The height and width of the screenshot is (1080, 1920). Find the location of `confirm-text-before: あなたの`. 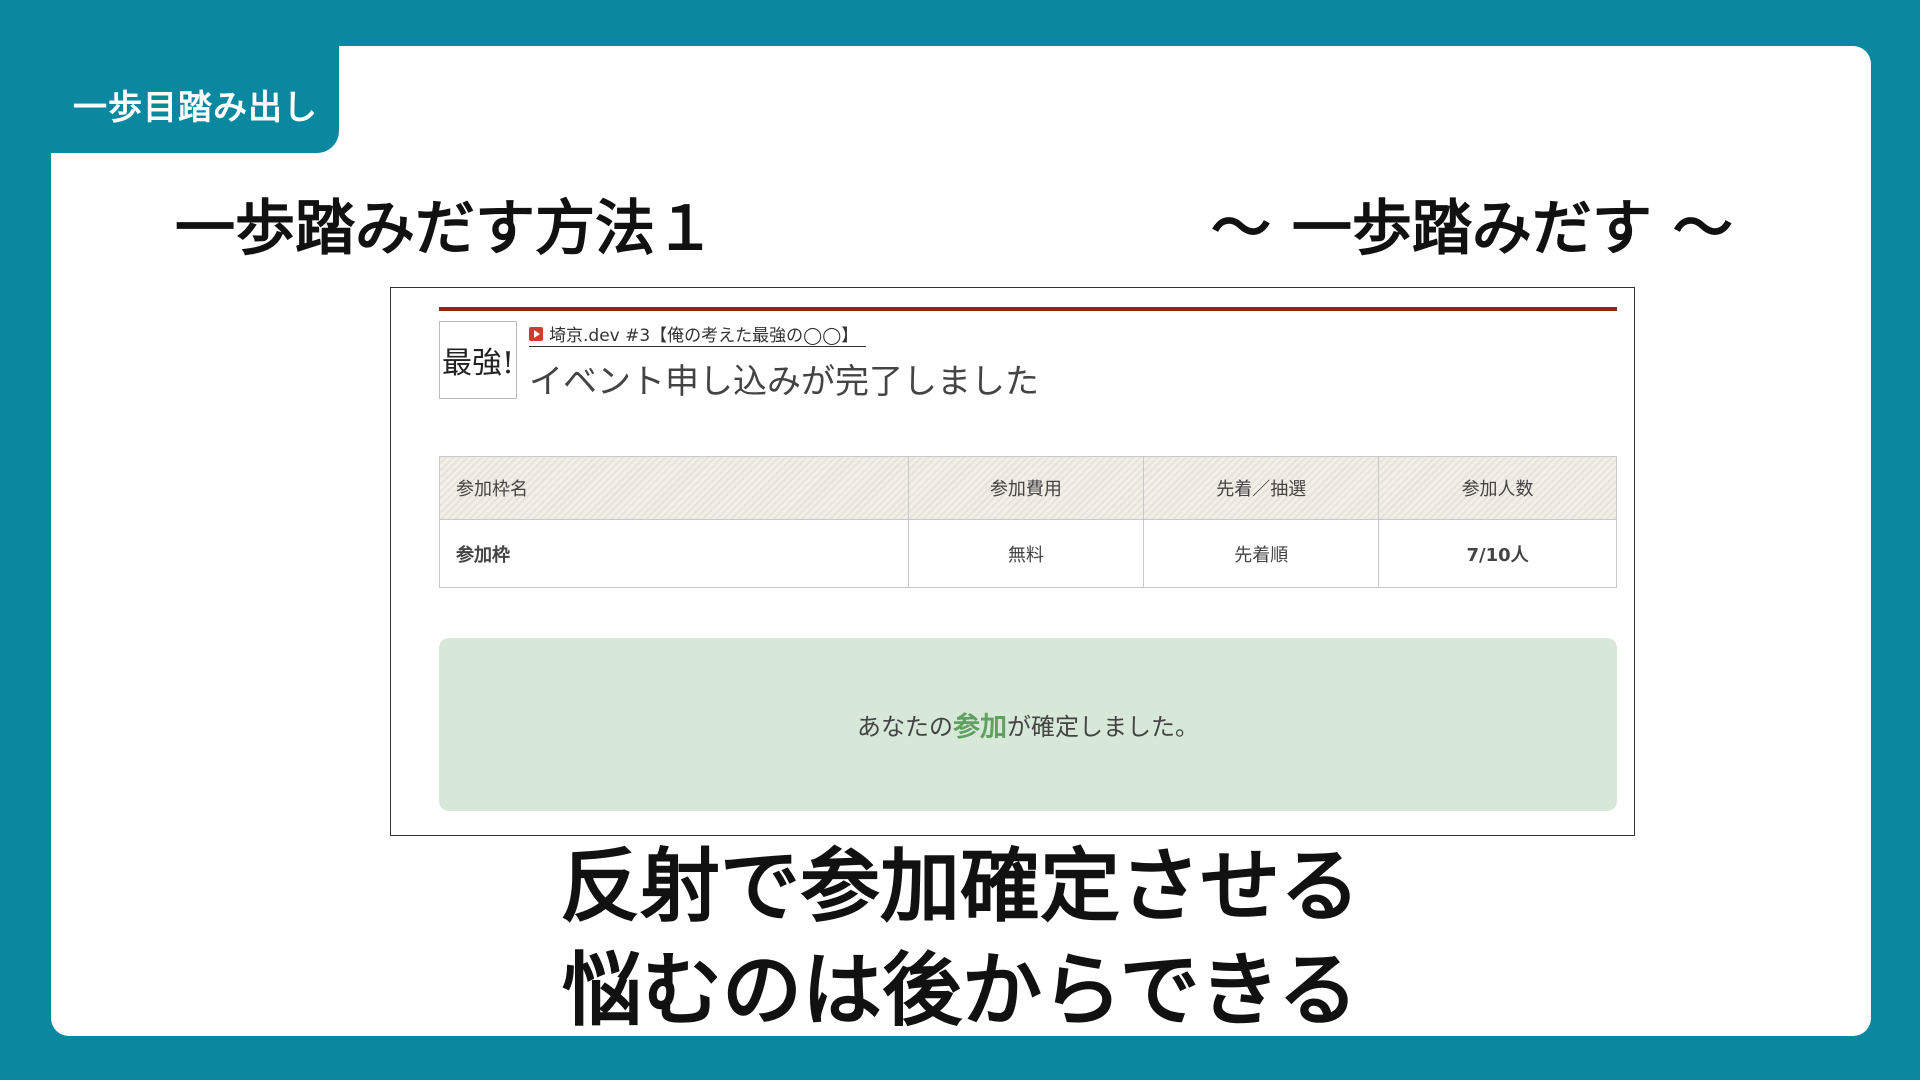

confirm-text-before: あなたの is located at coordinates (905, 727).